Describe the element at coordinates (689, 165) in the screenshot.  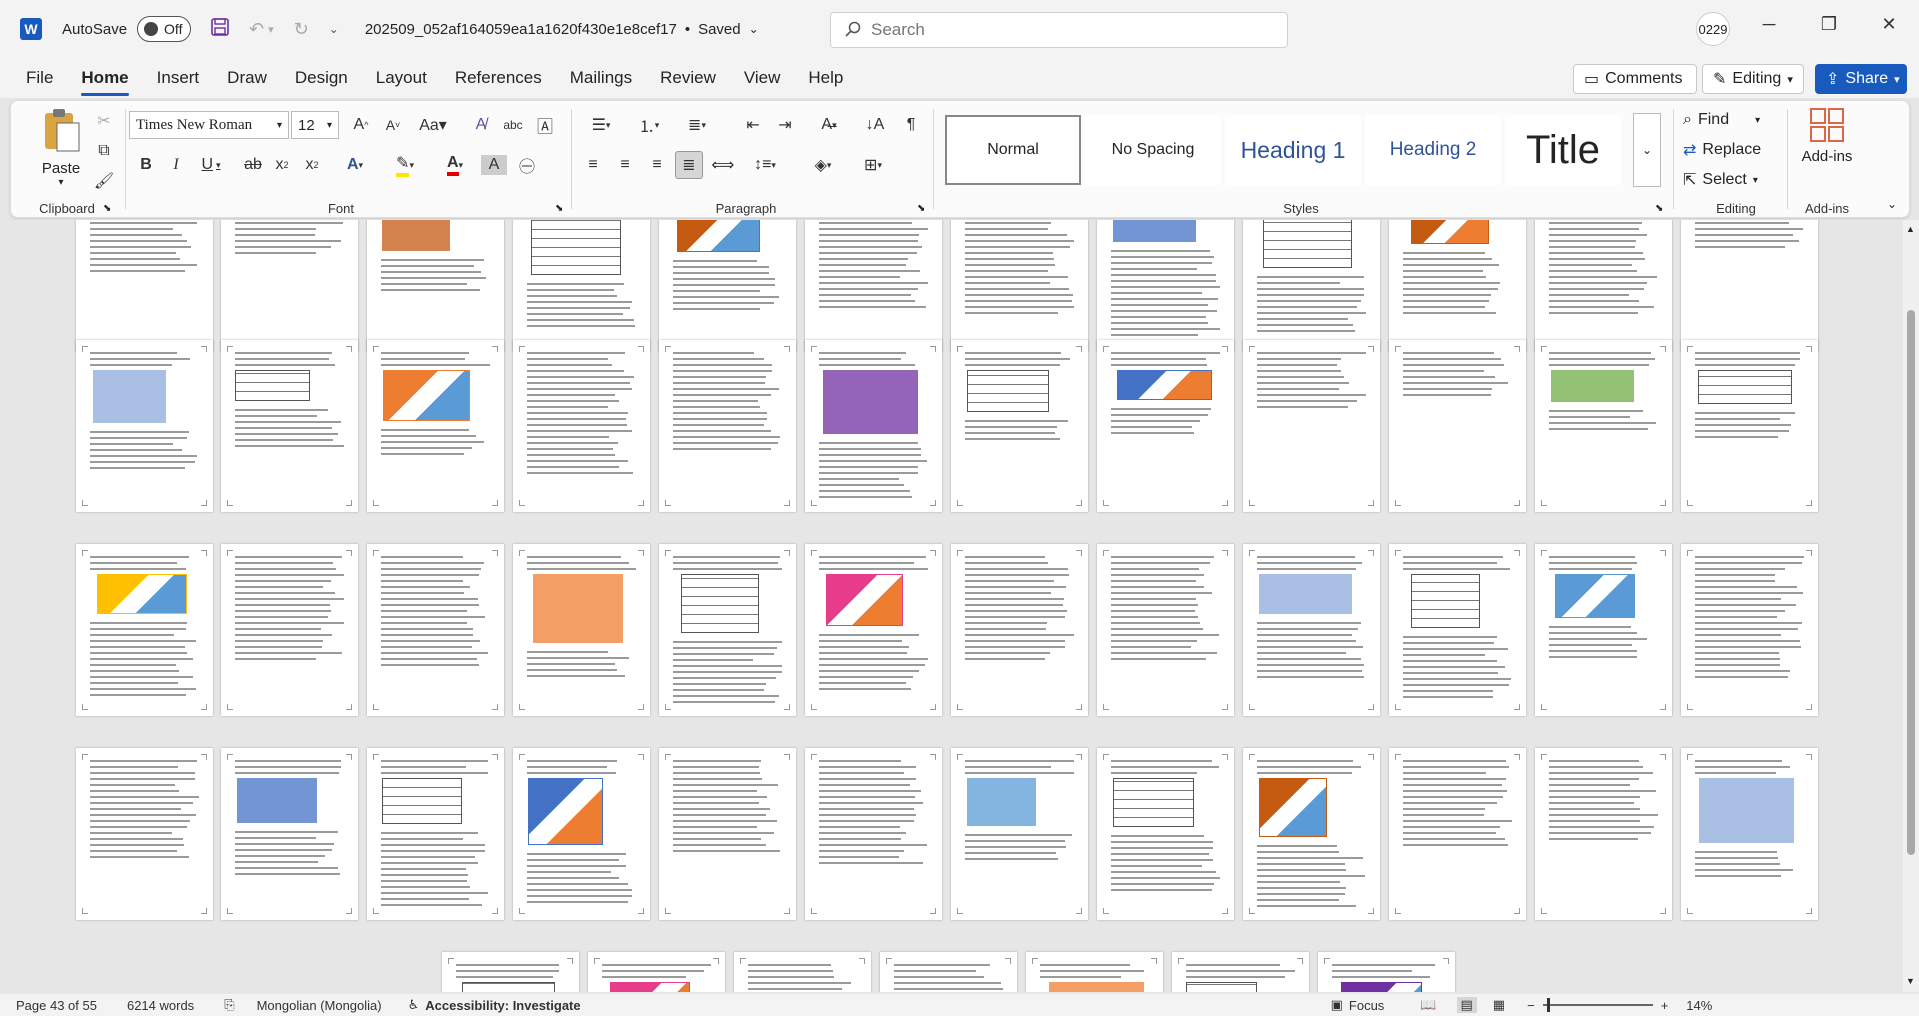
I see `justify-icon: ≣` at that location.